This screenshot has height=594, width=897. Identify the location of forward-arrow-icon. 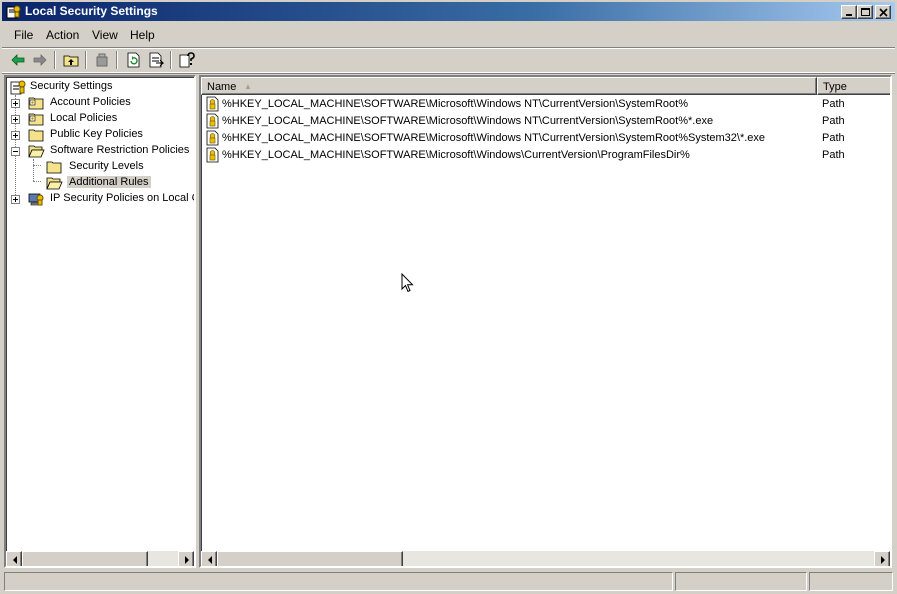
(40, 60).